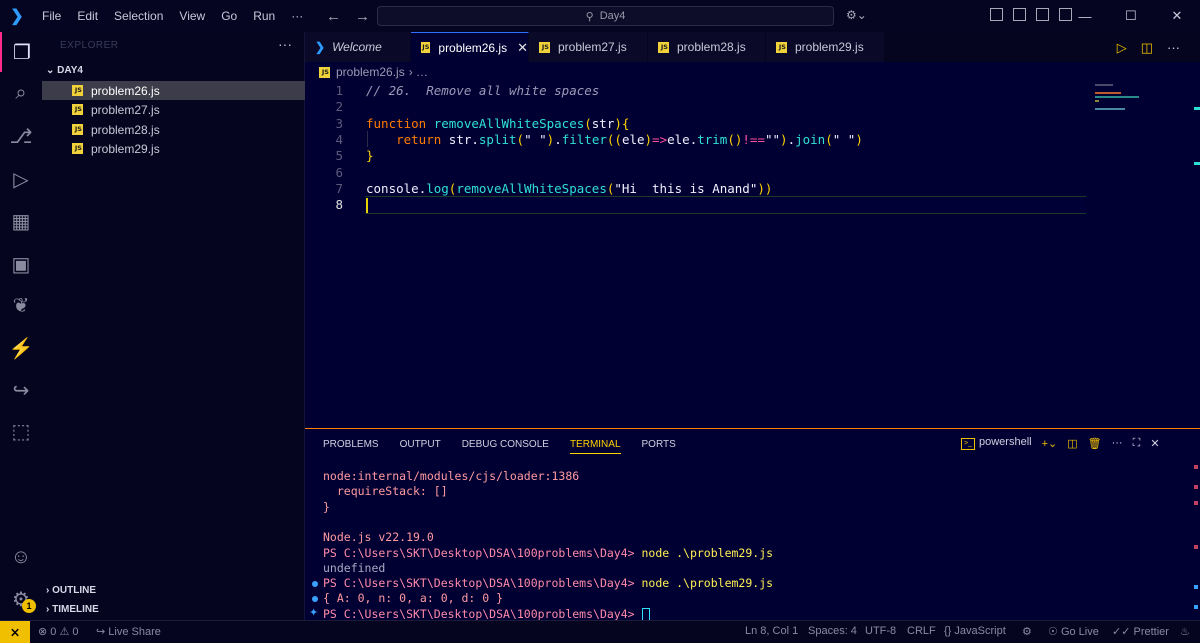  Describe the element at coordinates (1185, 631) in the screenshot. I see `notifications-bell-icon: ♨` at that location.